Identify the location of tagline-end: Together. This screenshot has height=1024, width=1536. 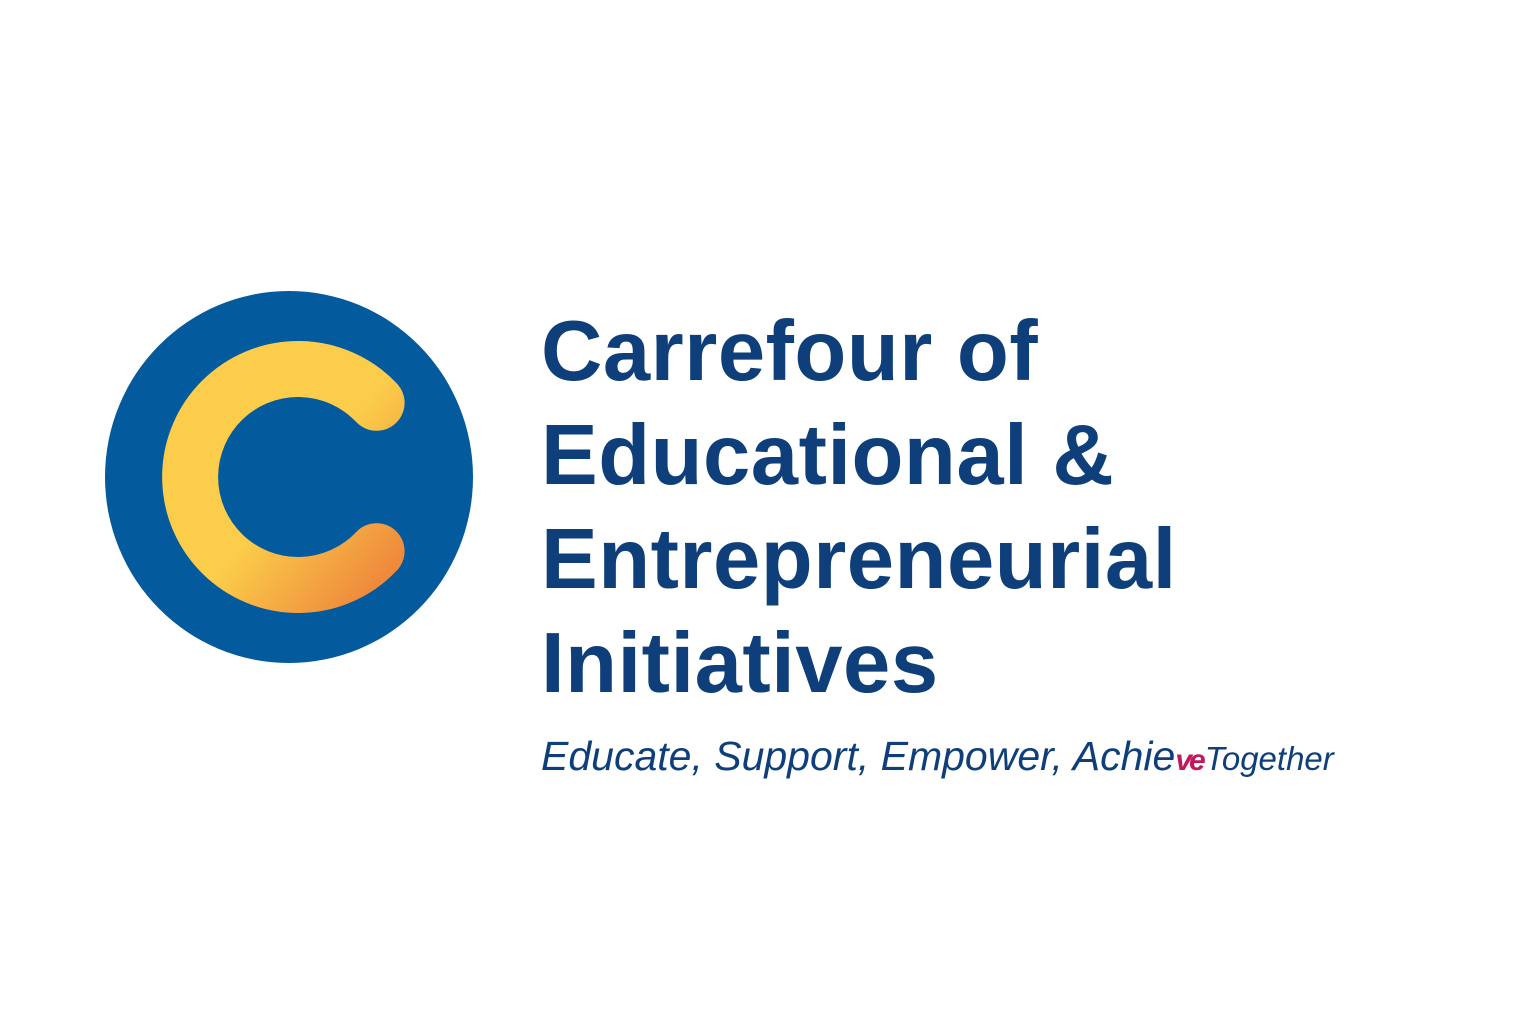
(1269, 758).